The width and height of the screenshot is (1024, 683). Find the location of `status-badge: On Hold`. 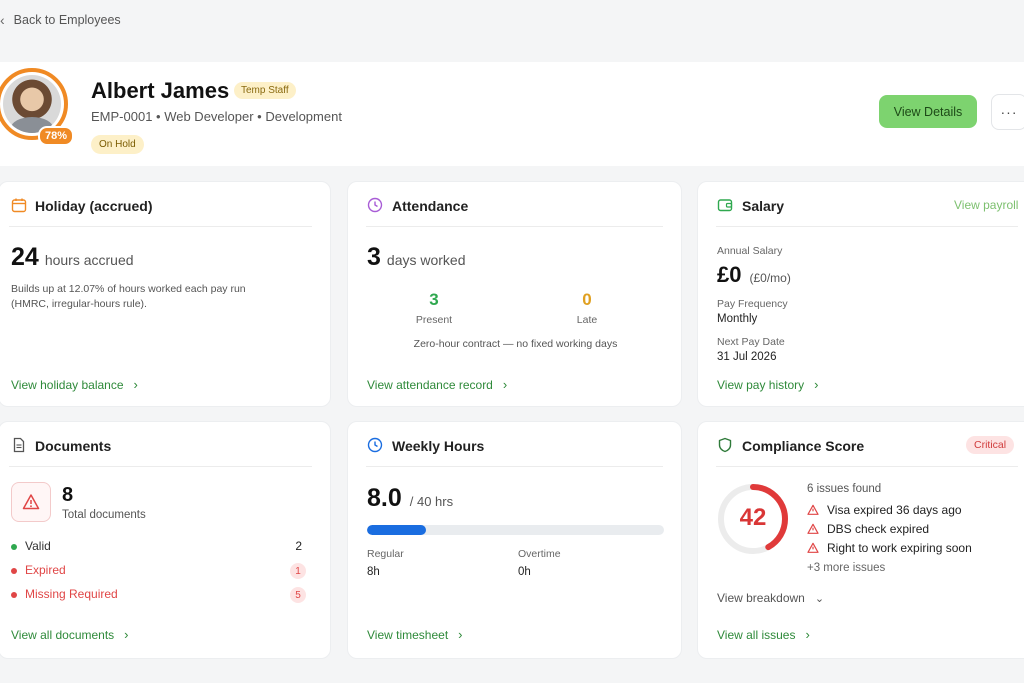

status-badge: On Hold is located at coordinates (117, 144).